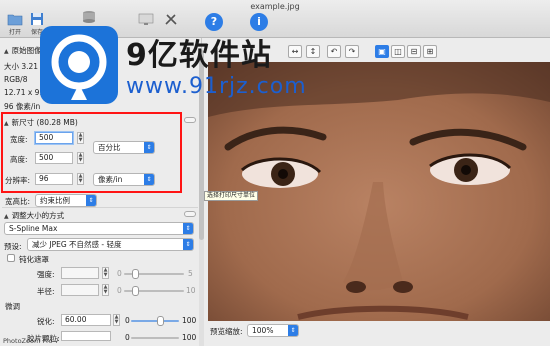 The height and width of the screenshot is (346, 550). I want to click on radius-max: 10, so click(191, 290).